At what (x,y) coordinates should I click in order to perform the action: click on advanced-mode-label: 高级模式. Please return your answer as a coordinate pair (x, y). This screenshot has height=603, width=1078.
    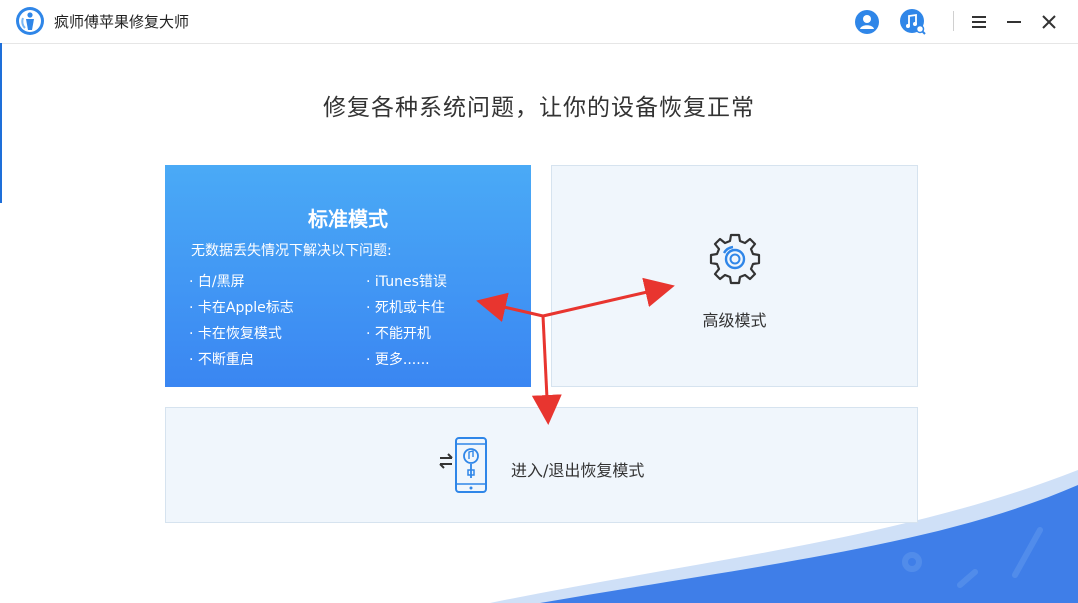
    Looking at the image, I should click on (734, 320).